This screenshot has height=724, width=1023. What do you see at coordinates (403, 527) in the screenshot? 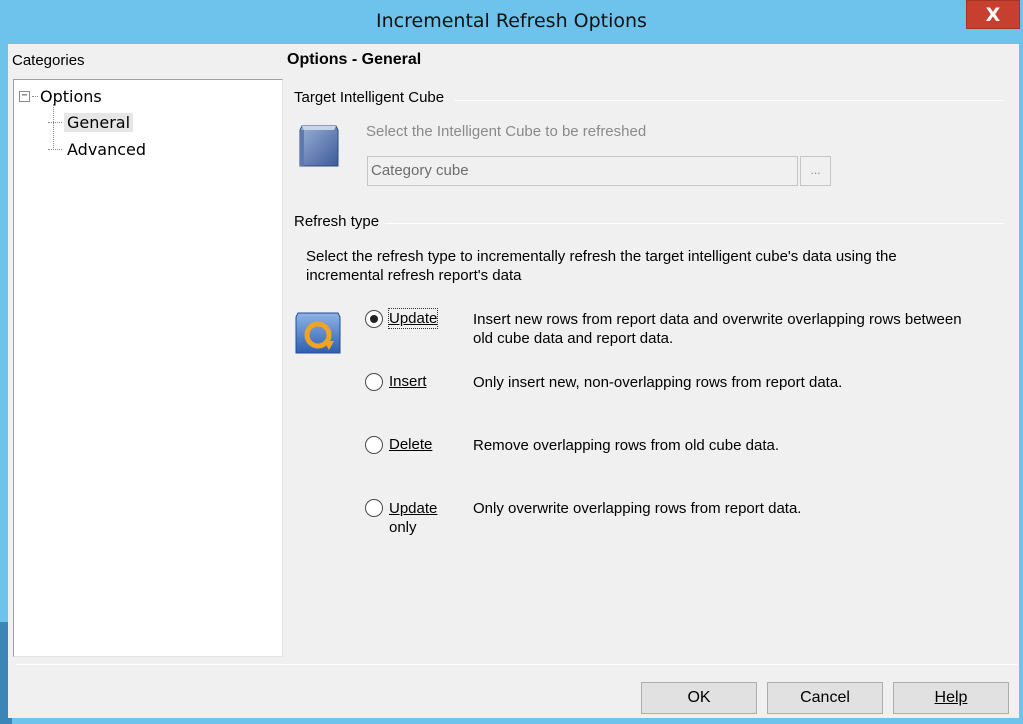
I see `update-only-label-line2: only` at bounding box center [403, 527].